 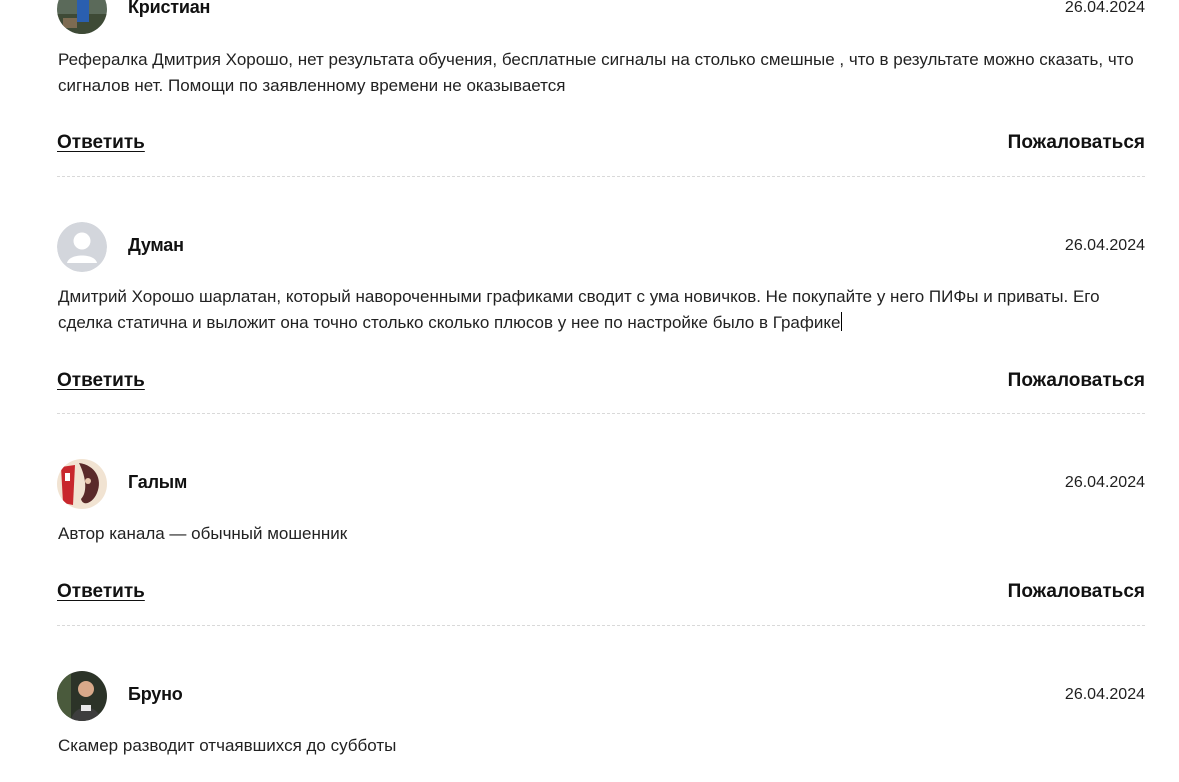 What do you see at coordinates (156, 245) in the screenshot?
I see `comment-author: Думан` at bounding box center [156, 245].